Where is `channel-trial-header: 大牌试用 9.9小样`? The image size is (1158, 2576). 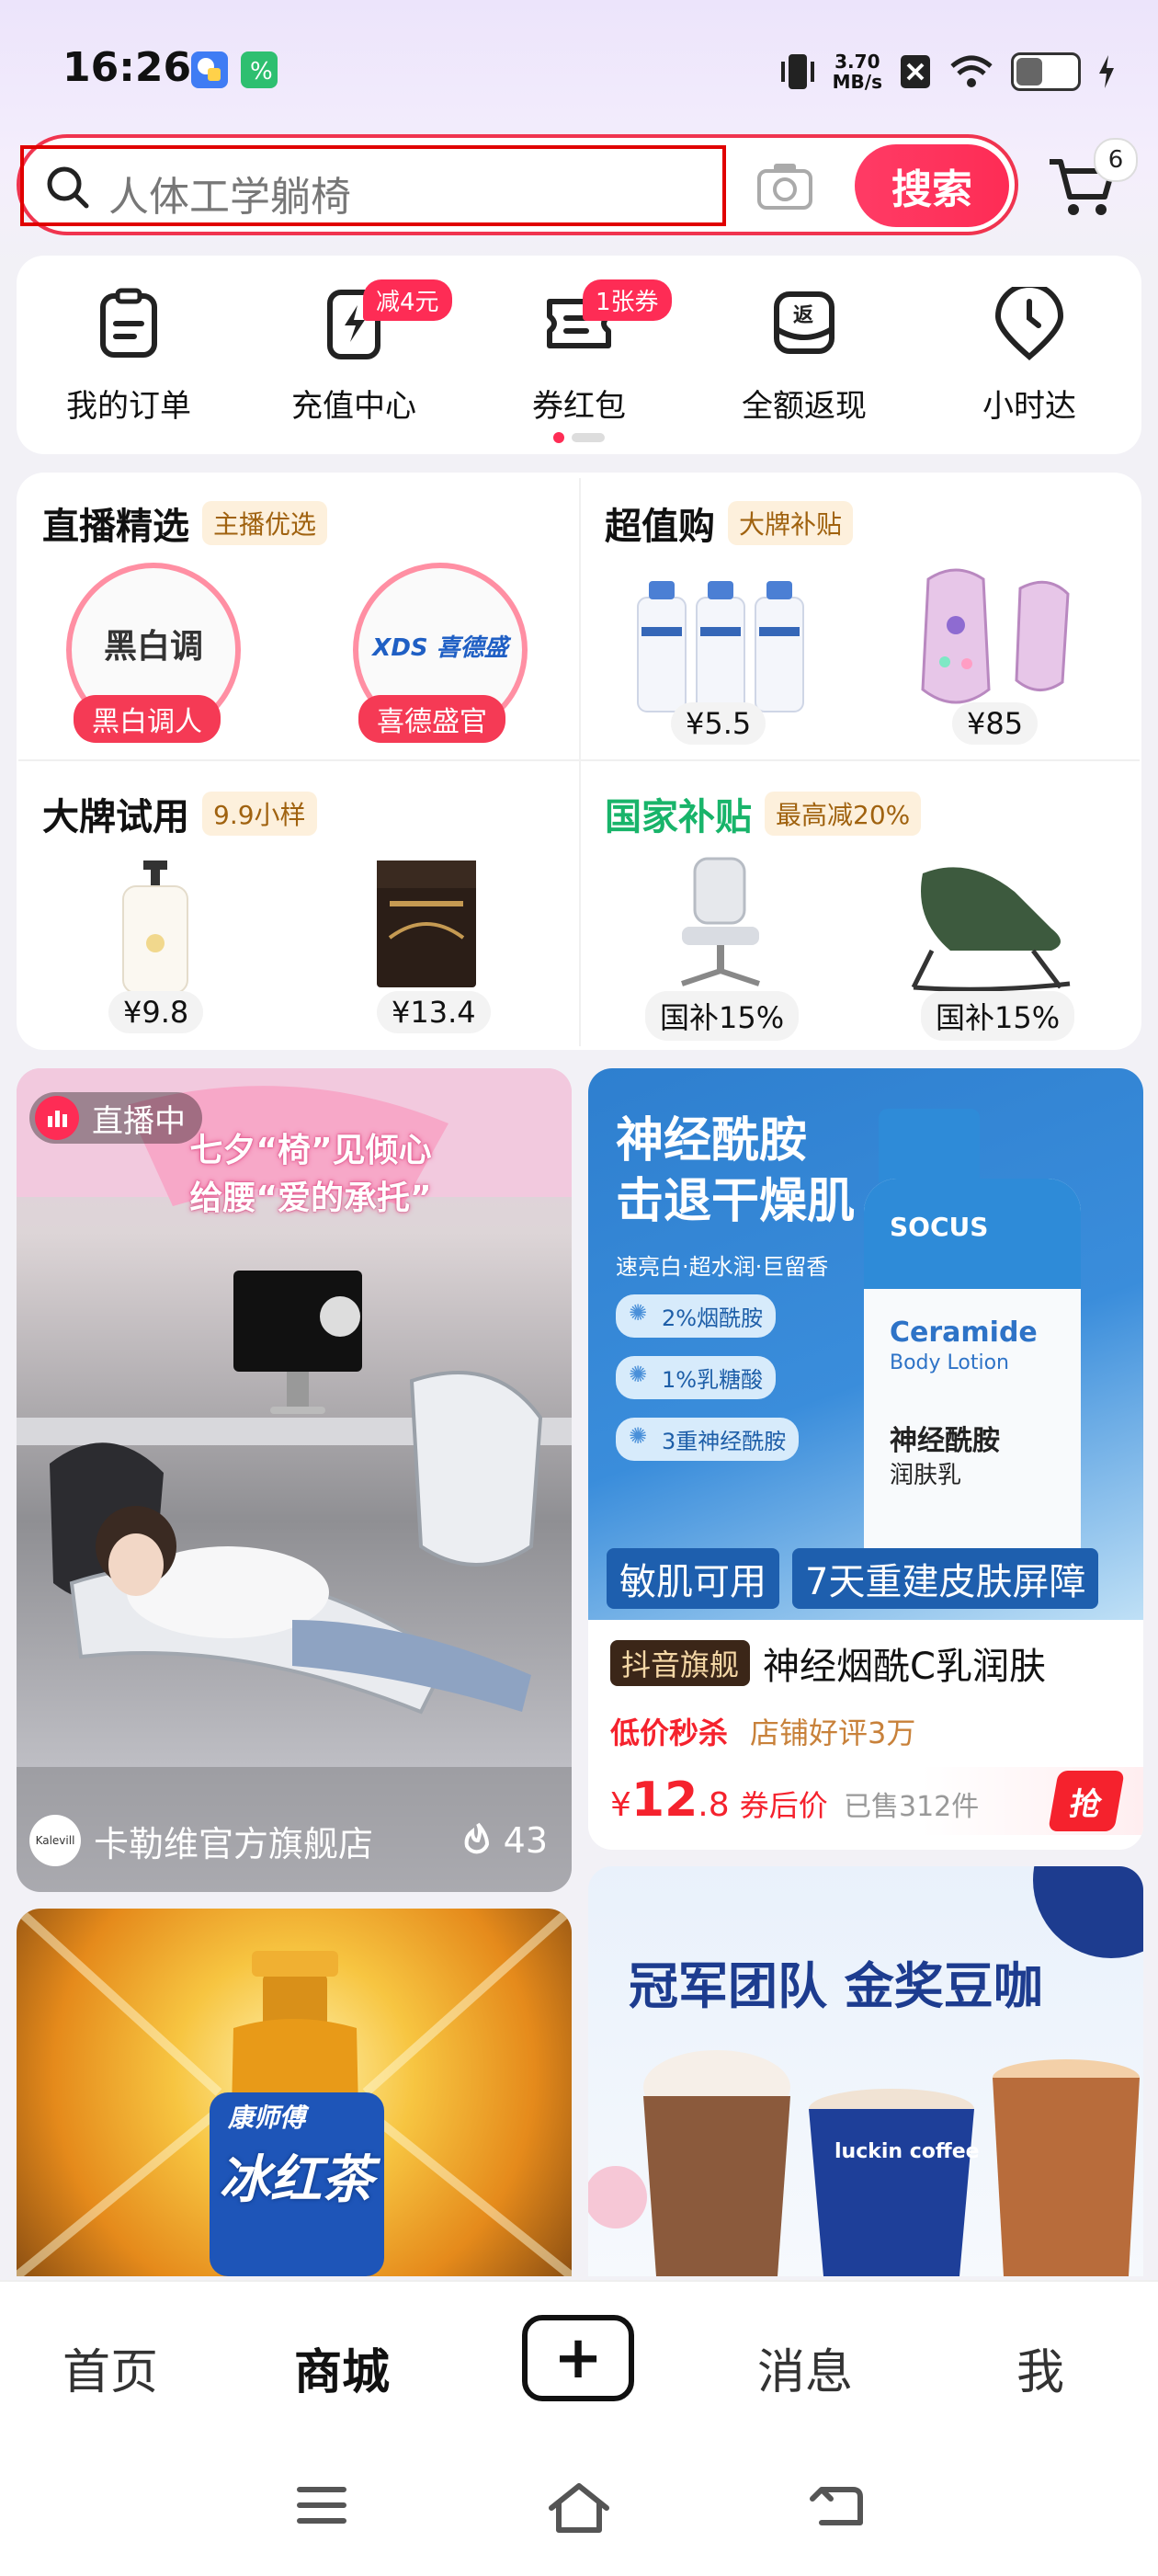 channel-trial-header: 大牌试用 9.9小样 is located at coordinates (179, 813).